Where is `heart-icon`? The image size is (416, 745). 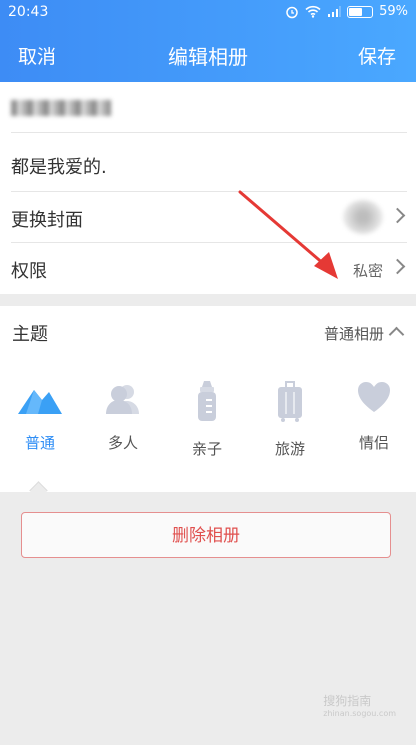
heart-icon is located at coordinates (374, 397).